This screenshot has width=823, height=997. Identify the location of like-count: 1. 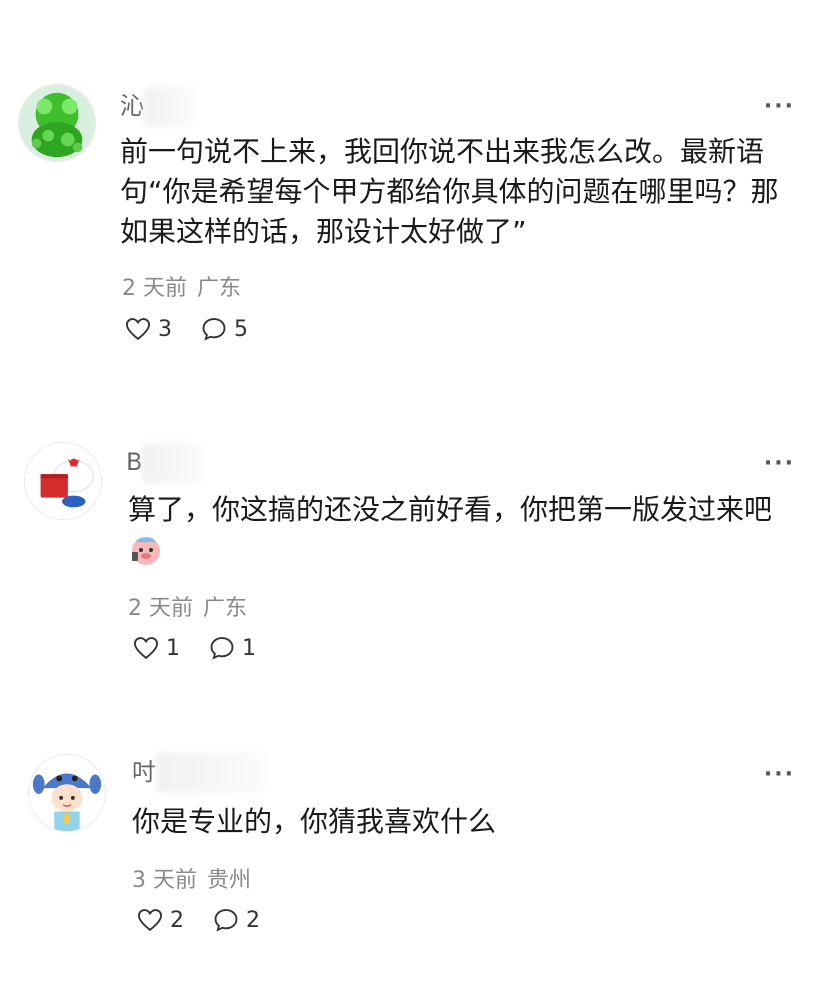
(173, 648).